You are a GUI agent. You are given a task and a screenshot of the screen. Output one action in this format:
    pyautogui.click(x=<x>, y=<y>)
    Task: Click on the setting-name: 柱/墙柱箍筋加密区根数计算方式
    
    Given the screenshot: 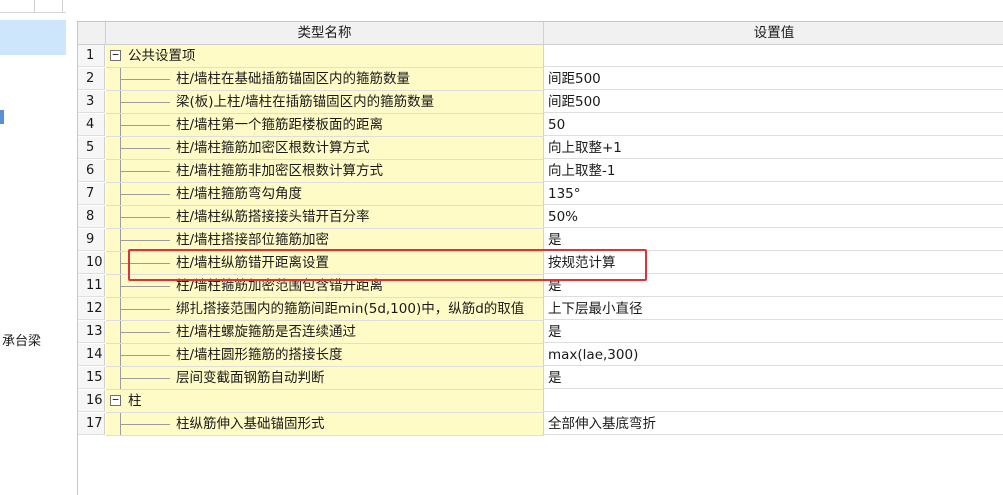 What is the action you would take?
    pyautogui.click(x=273, y=148)
    